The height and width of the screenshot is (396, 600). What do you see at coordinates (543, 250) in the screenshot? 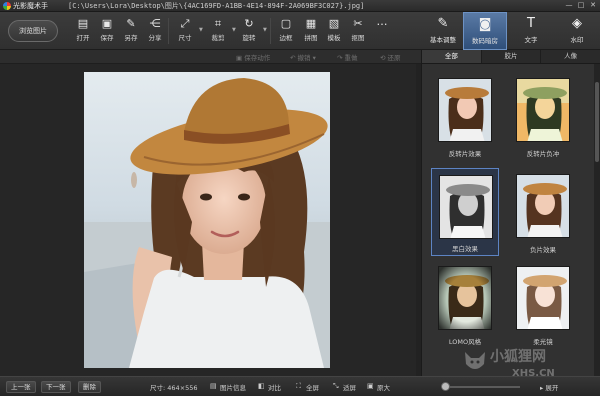
I see `effect-label: 负片效果` at bounding box center [543, 250].